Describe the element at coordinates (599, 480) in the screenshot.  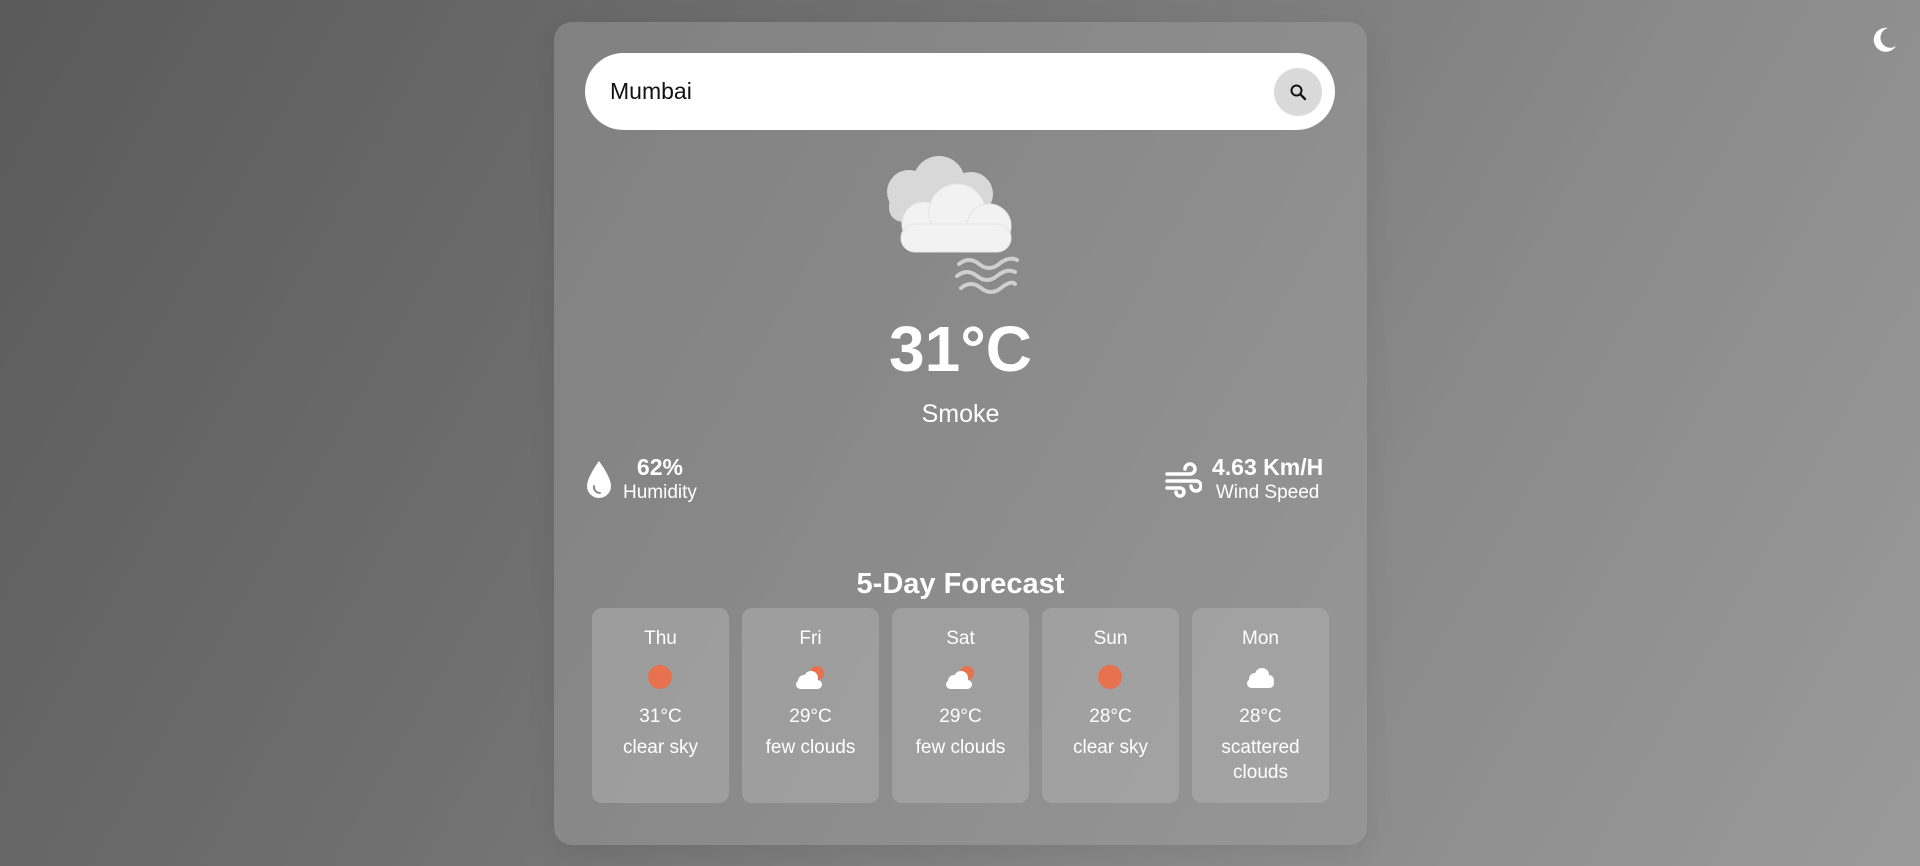
I see `water-drop-icon` at that location.